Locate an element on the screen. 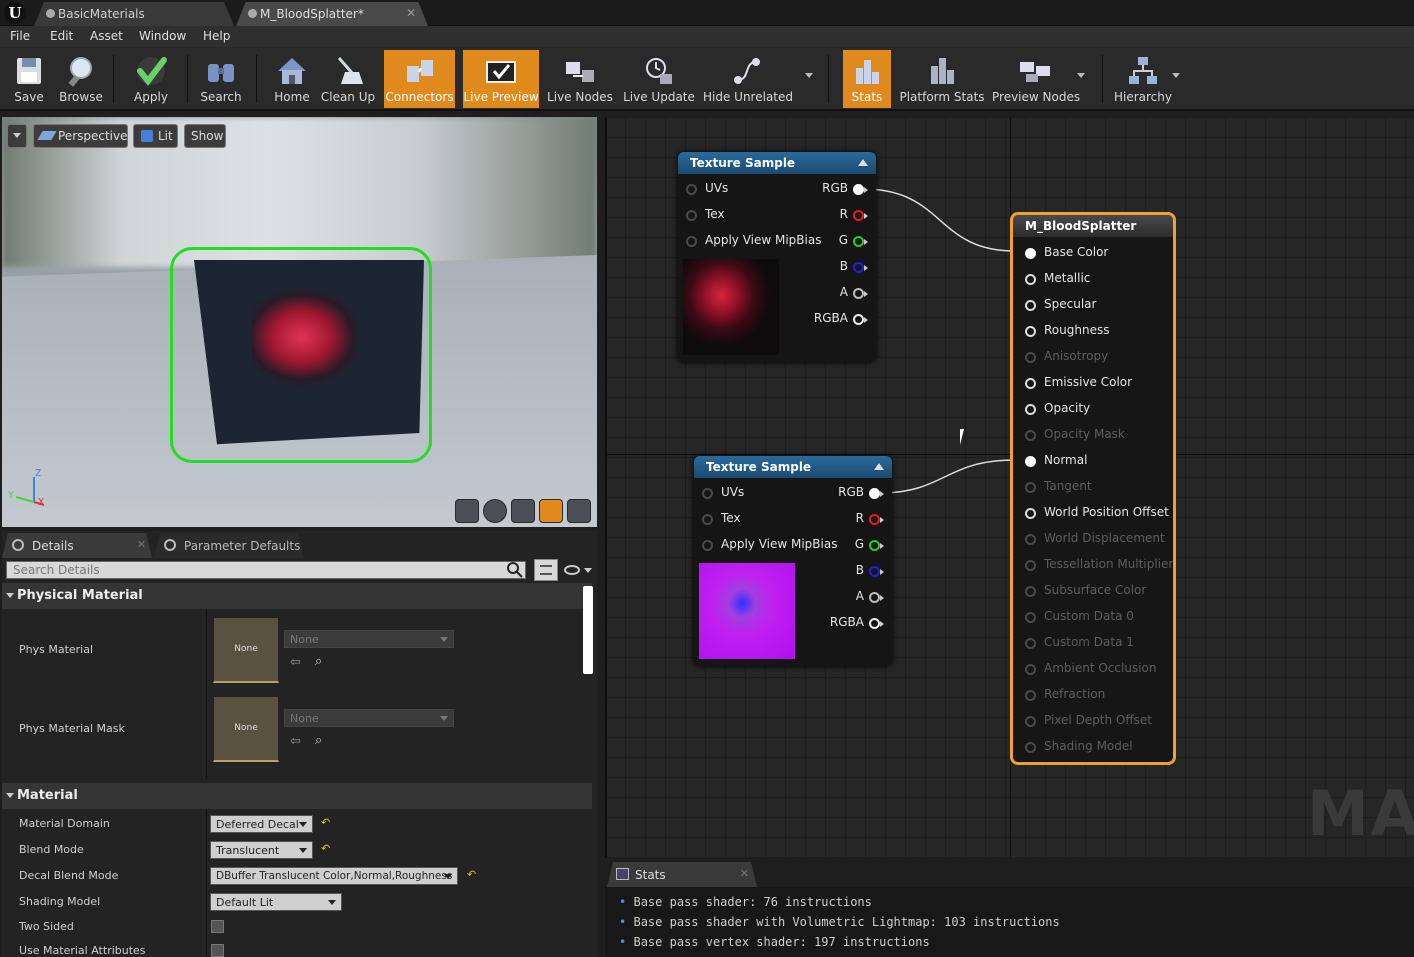 This screenshot has height=957, width=1414. material-domain-combo: Deferred Decal is located at coordinates (261, 824).